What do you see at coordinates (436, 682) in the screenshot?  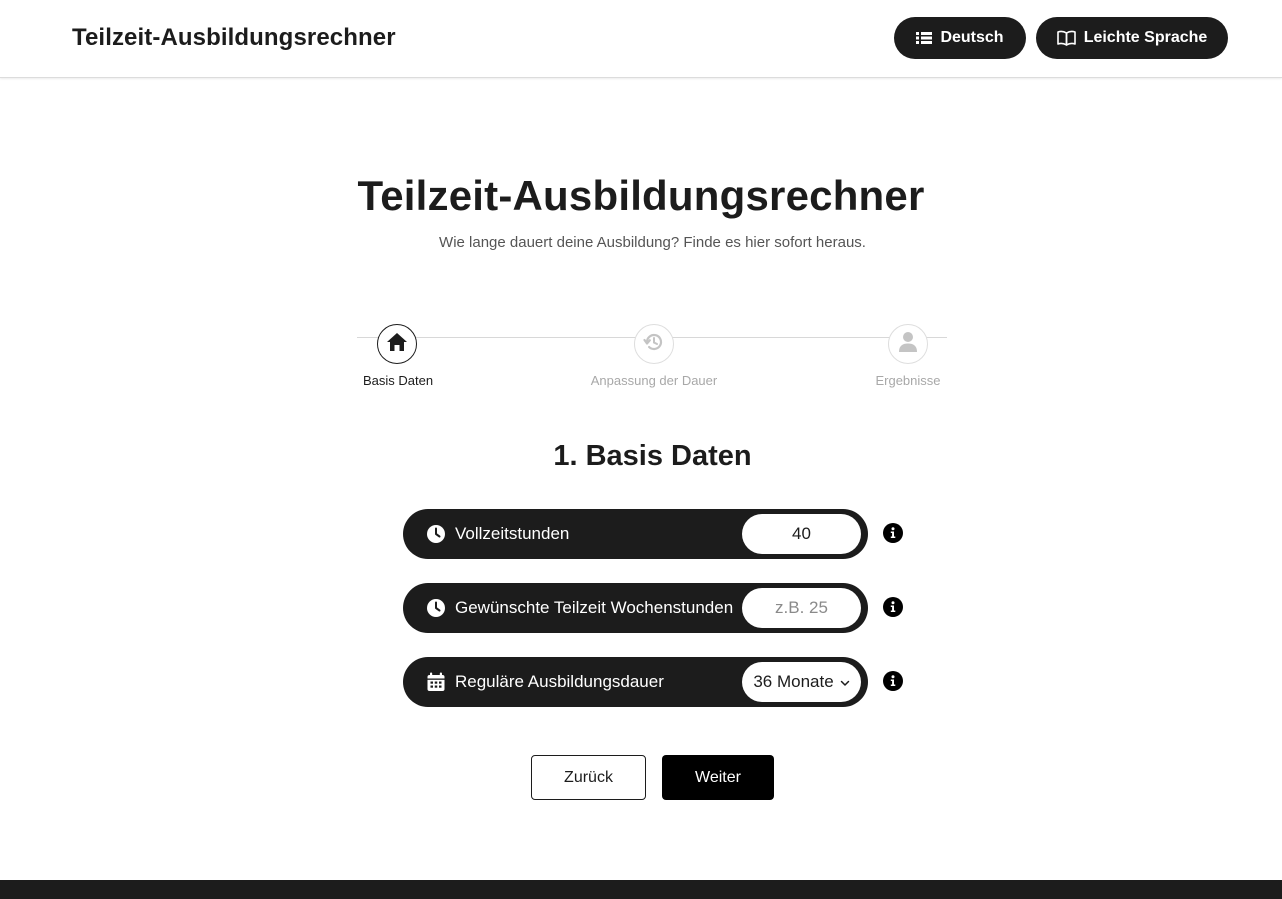 I see `calendar-icon` at bounding box center [436, 682].